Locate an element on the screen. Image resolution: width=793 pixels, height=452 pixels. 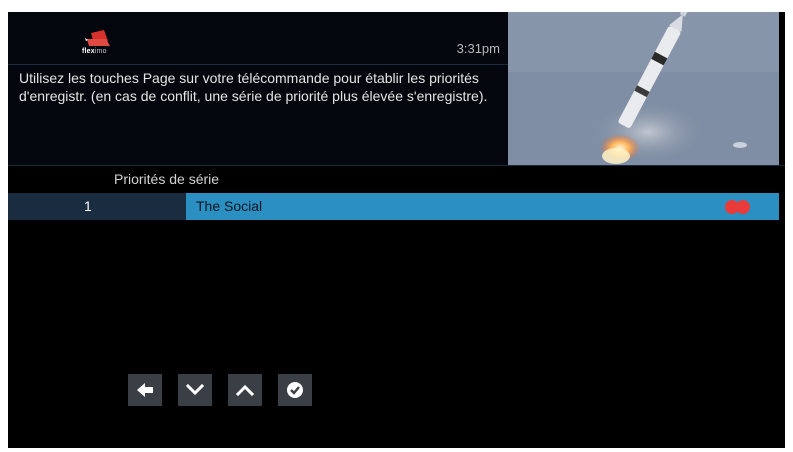
chevron-down-icon is located at coordinates (195, 389).